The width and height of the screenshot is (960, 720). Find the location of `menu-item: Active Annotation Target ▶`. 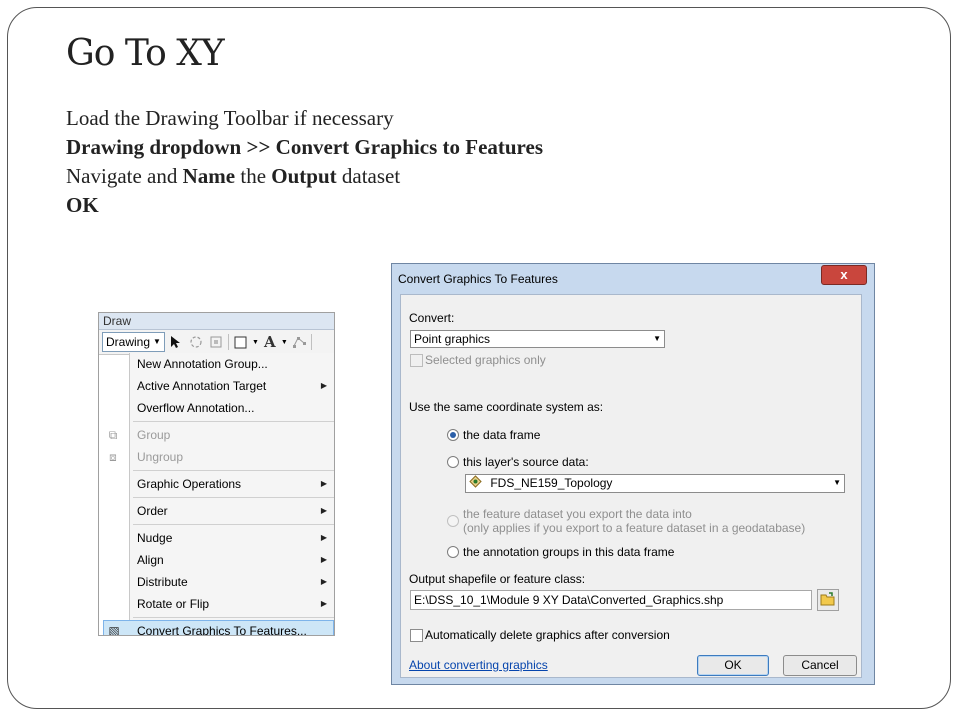

menu-item: Active Annotation Target ▶ is located at coordinates (232, 386).